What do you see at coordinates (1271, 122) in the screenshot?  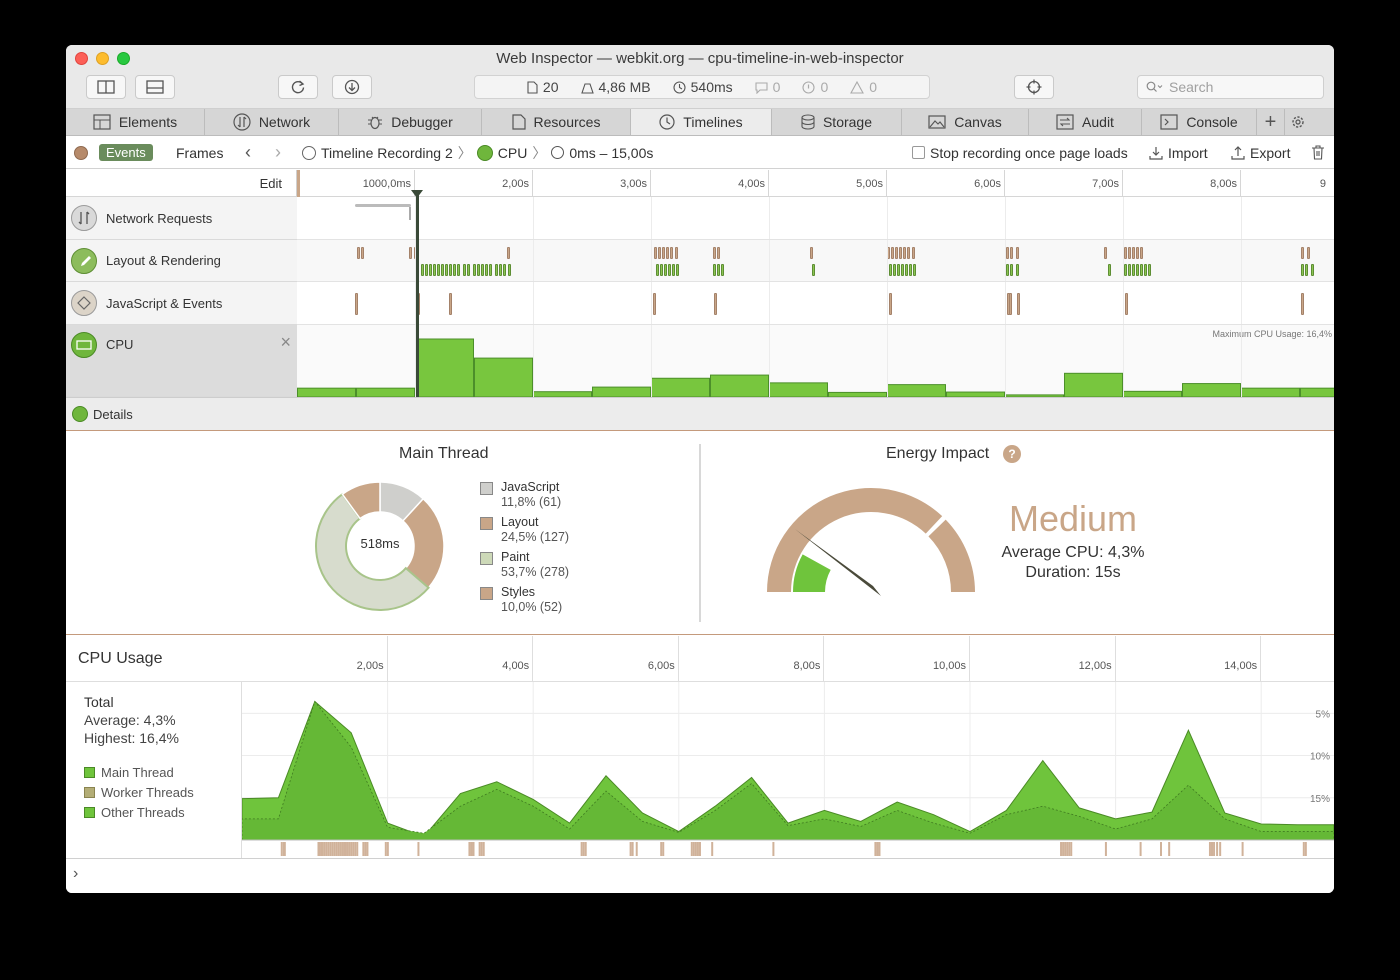 I see `new-tab-button: +` at bounding box center [1271, 122].